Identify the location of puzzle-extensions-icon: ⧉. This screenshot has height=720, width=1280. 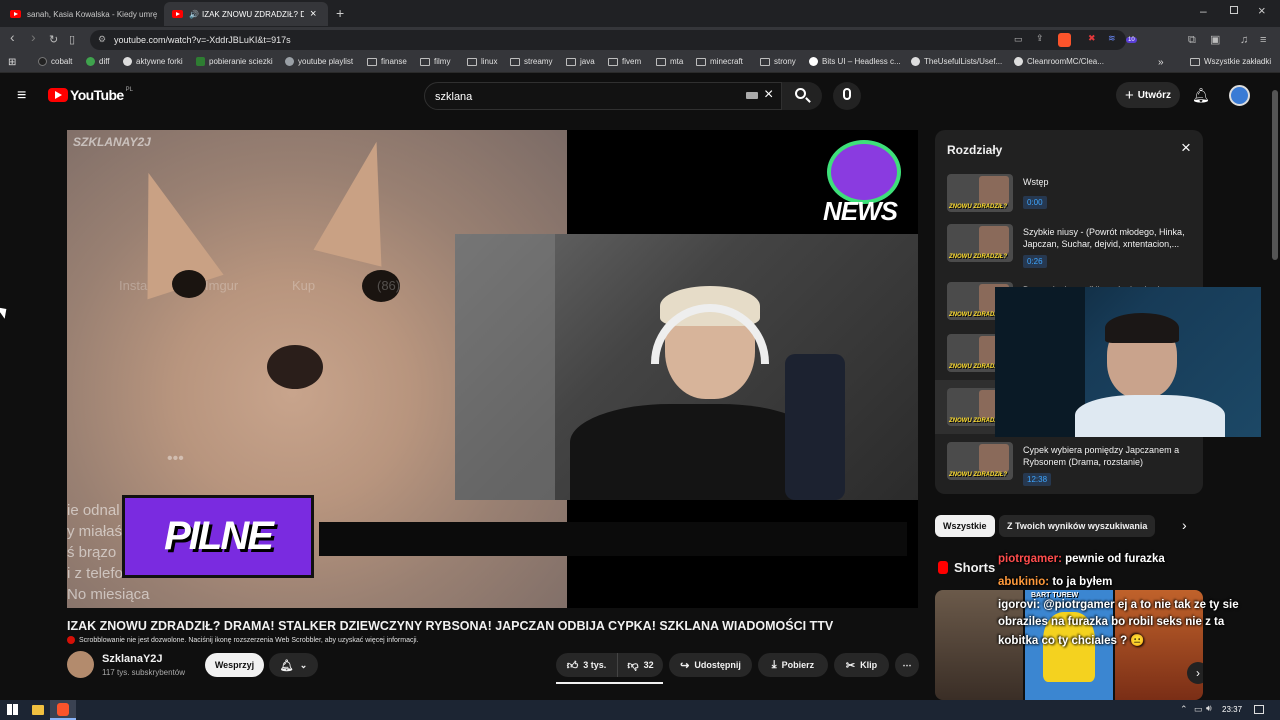
(1192, 40).